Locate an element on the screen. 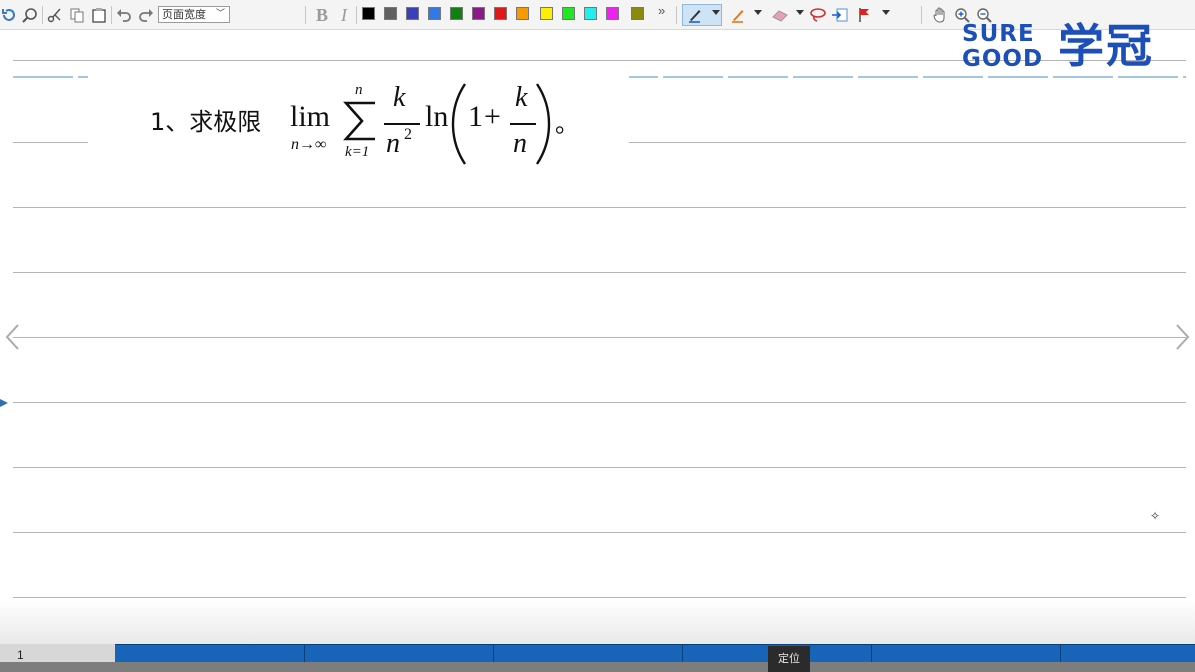 This screenshot has width=1195, height=672. italic-button: I is located at coordinates (344, 15).